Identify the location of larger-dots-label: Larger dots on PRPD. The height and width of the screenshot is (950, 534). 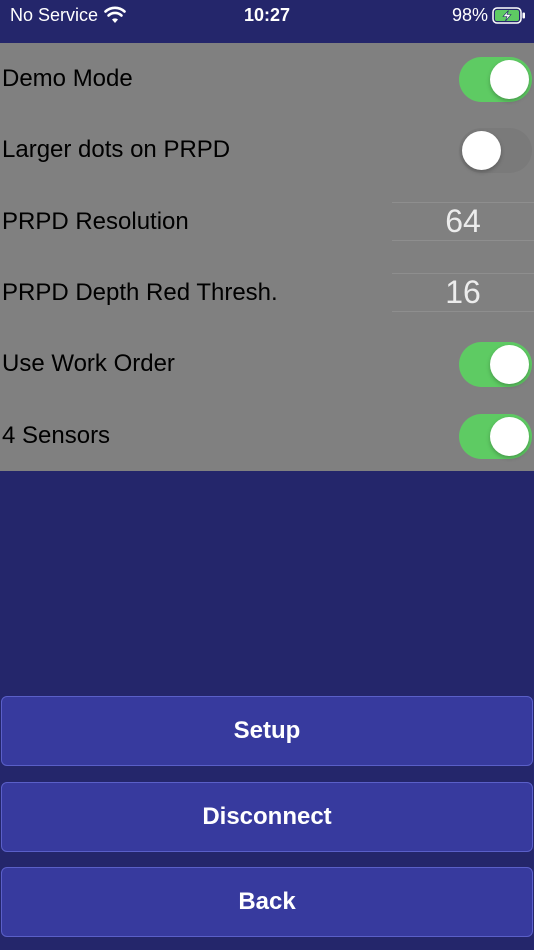
(116, 149).